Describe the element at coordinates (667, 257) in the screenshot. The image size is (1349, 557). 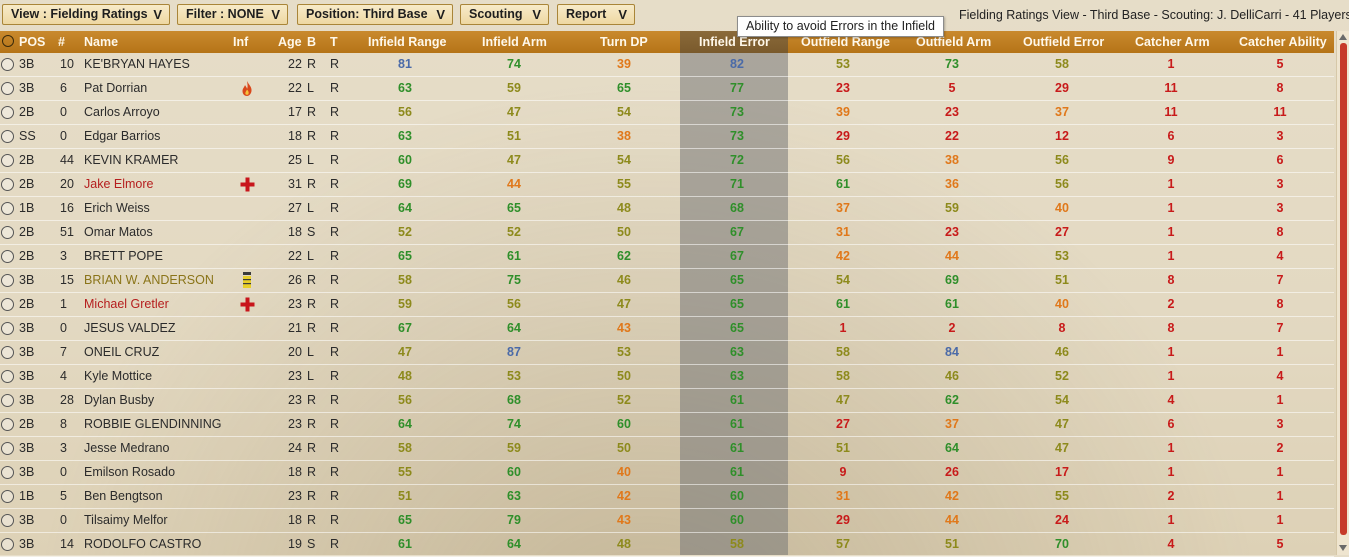
I see `table-row: 2B 3 BRETT POPE 22 L R 65 61 62 67 42 44 53 1 4` at that location.